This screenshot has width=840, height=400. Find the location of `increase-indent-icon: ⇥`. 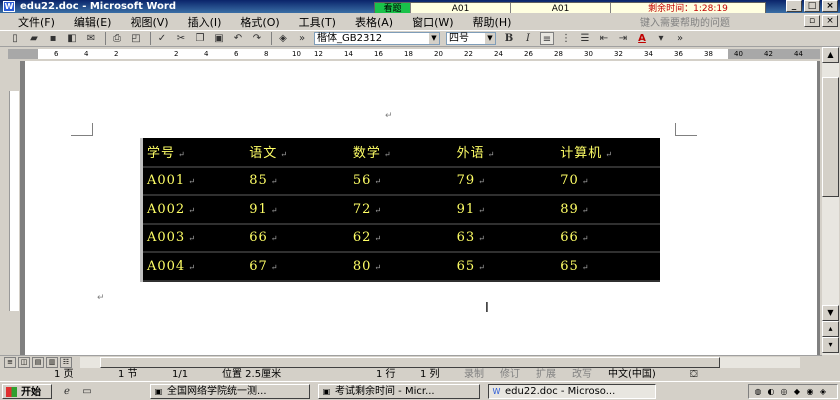

increase-indent-icon: ⇥ is located at coordinates (623, 38).